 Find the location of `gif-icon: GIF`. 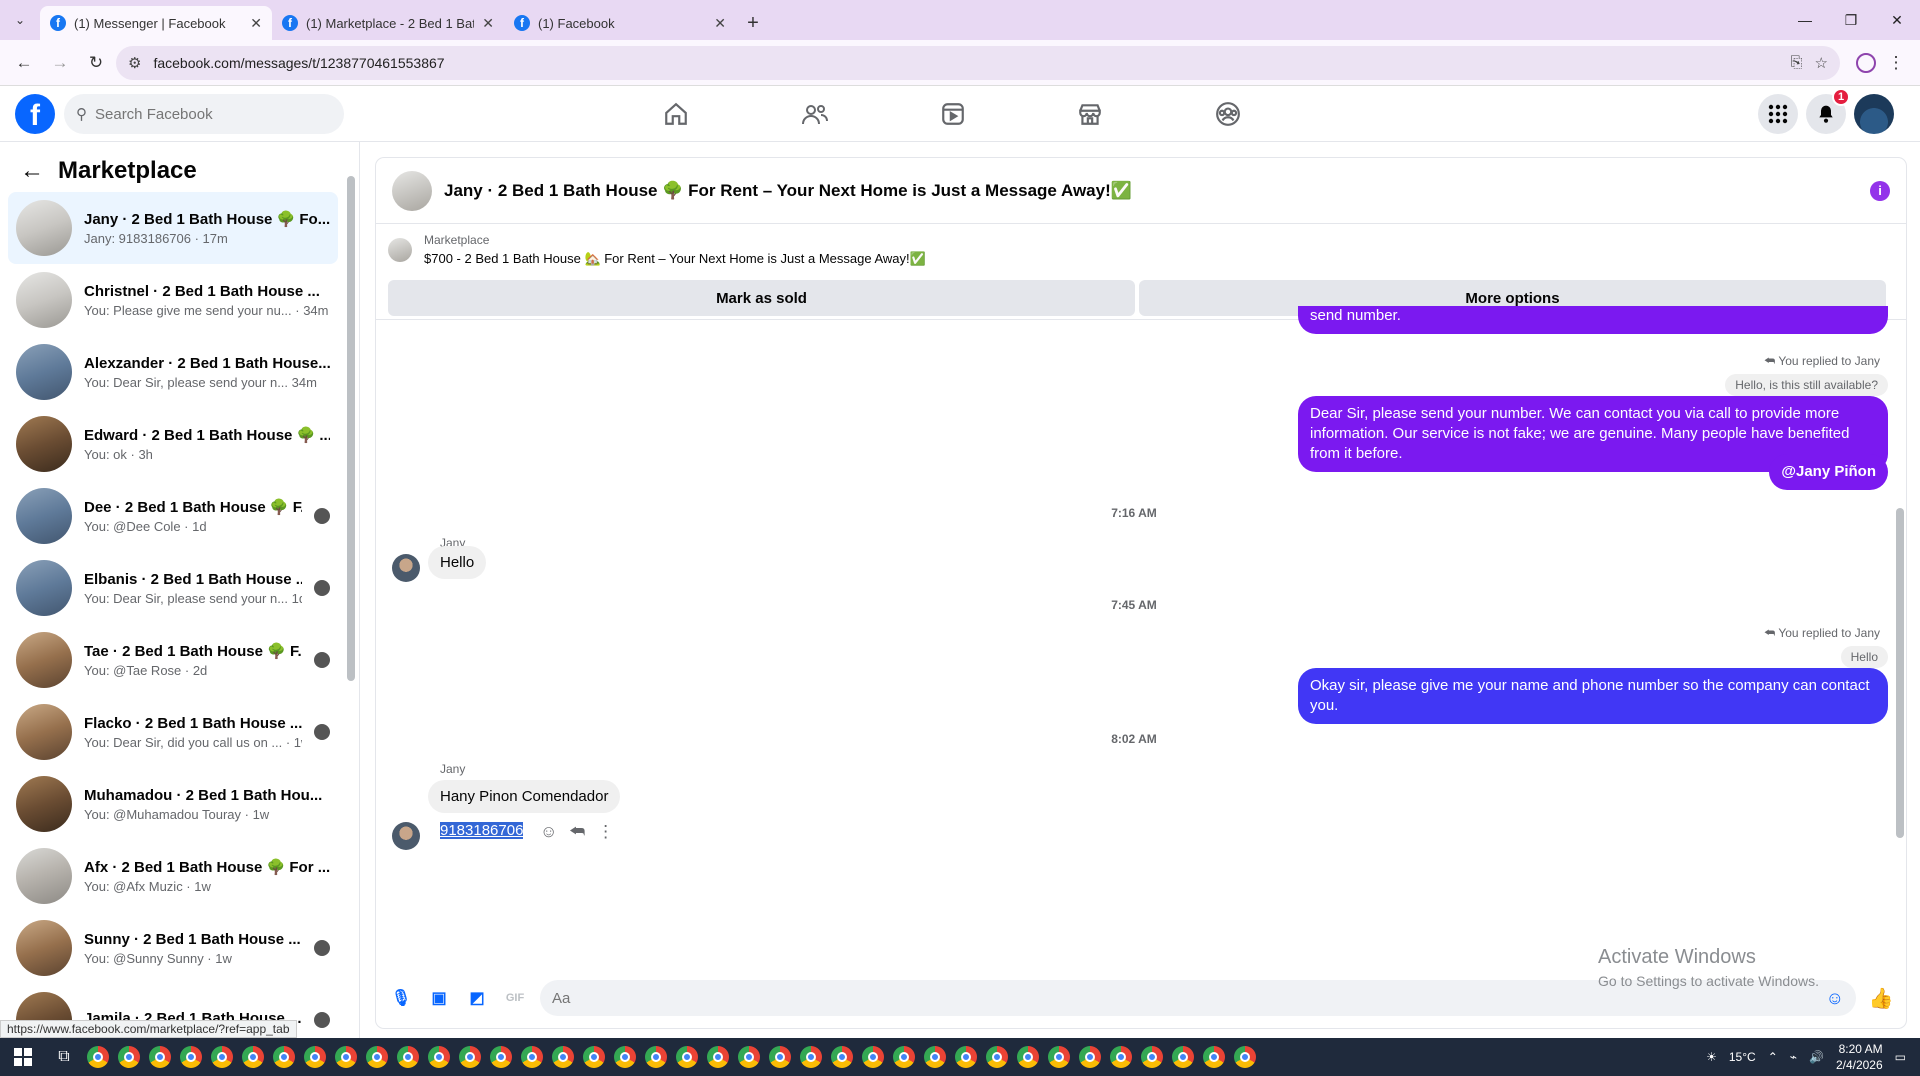

gif-icon: GIF is located at coordinates (515, 998).